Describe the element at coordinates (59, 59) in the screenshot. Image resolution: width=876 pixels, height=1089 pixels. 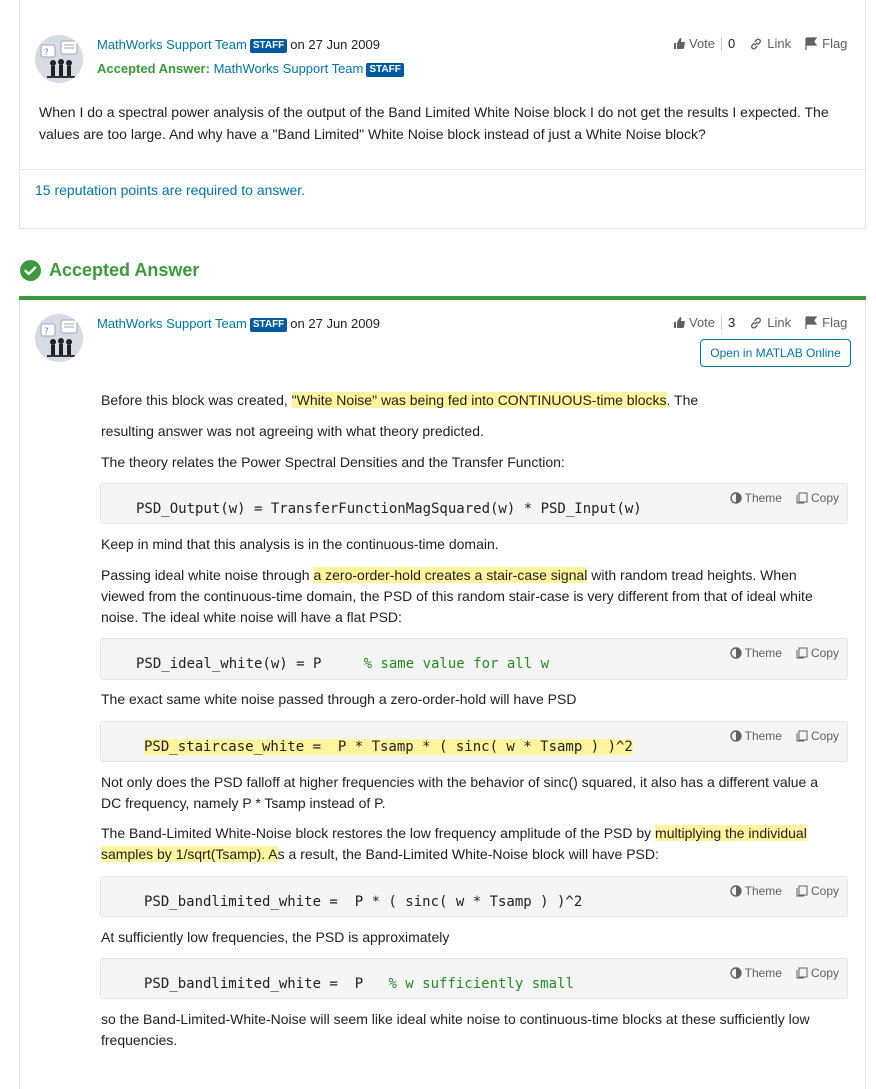
I see `author-avatar: ?` at that location.